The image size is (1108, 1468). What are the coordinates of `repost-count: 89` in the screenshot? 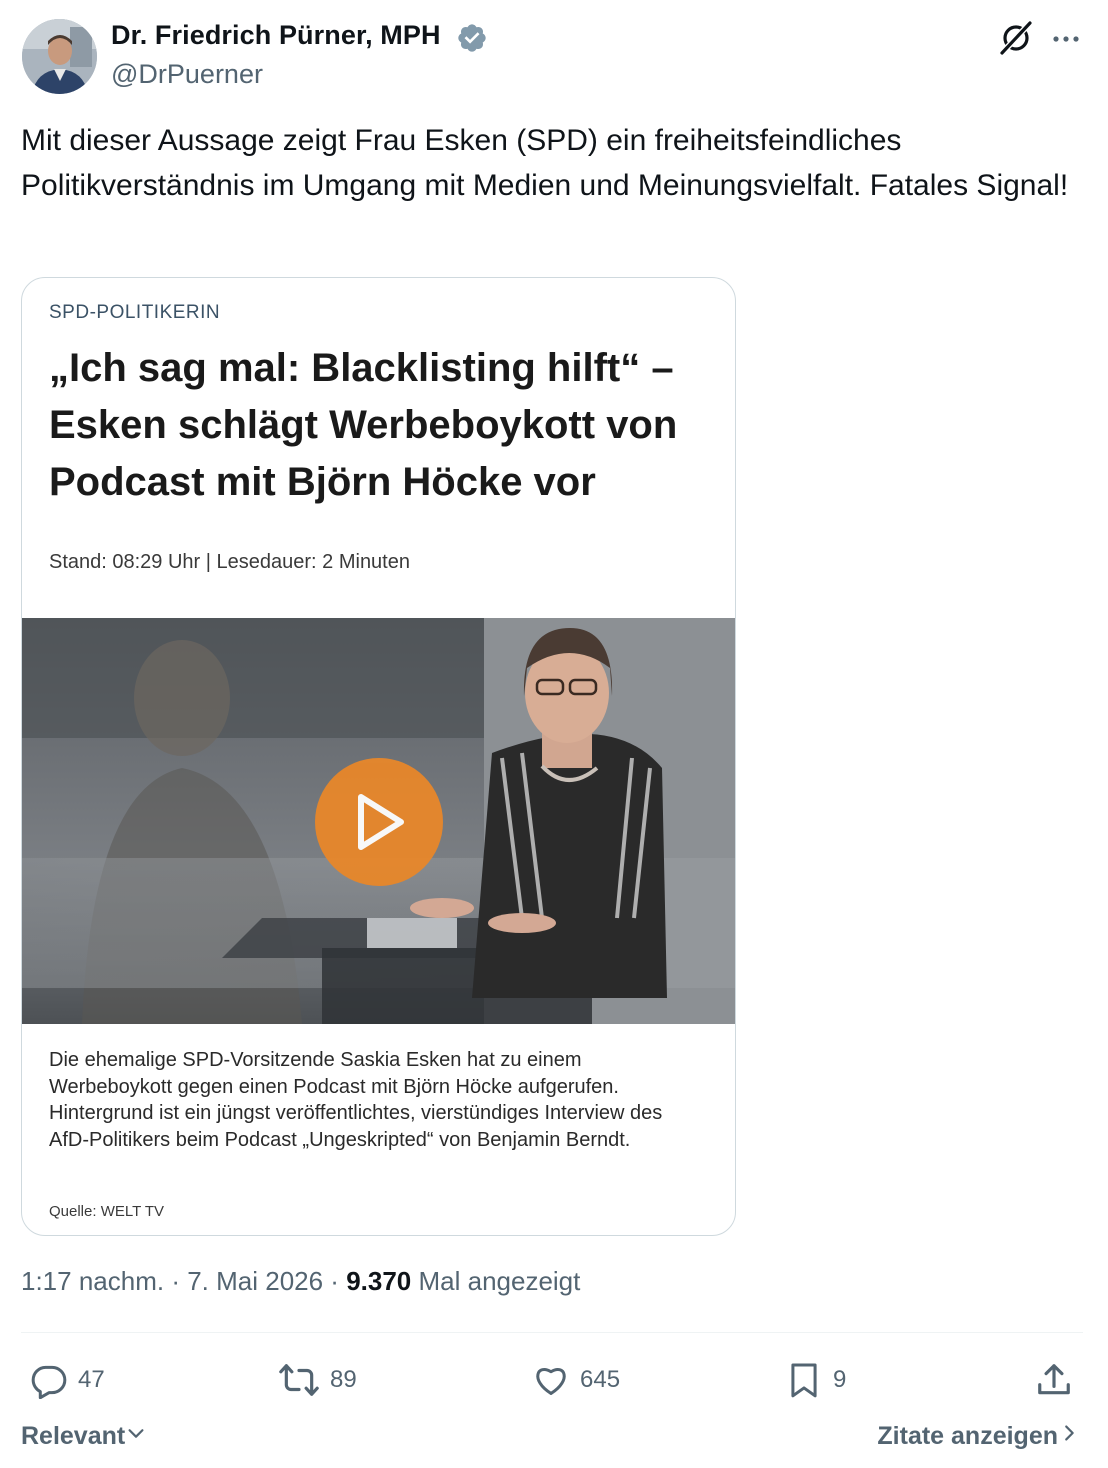 It's located at (343, 1379).